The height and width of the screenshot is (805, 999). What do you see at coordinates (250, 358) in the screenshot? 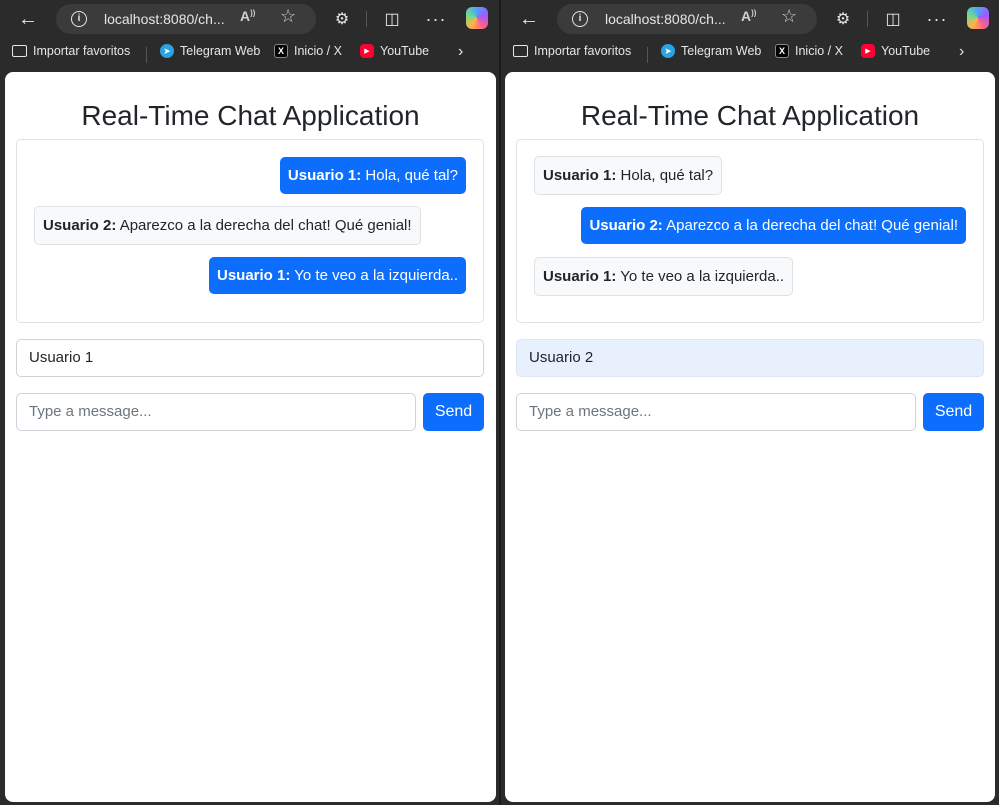
I see `username-input: Usuario 1` at bounding box center [250, 358].